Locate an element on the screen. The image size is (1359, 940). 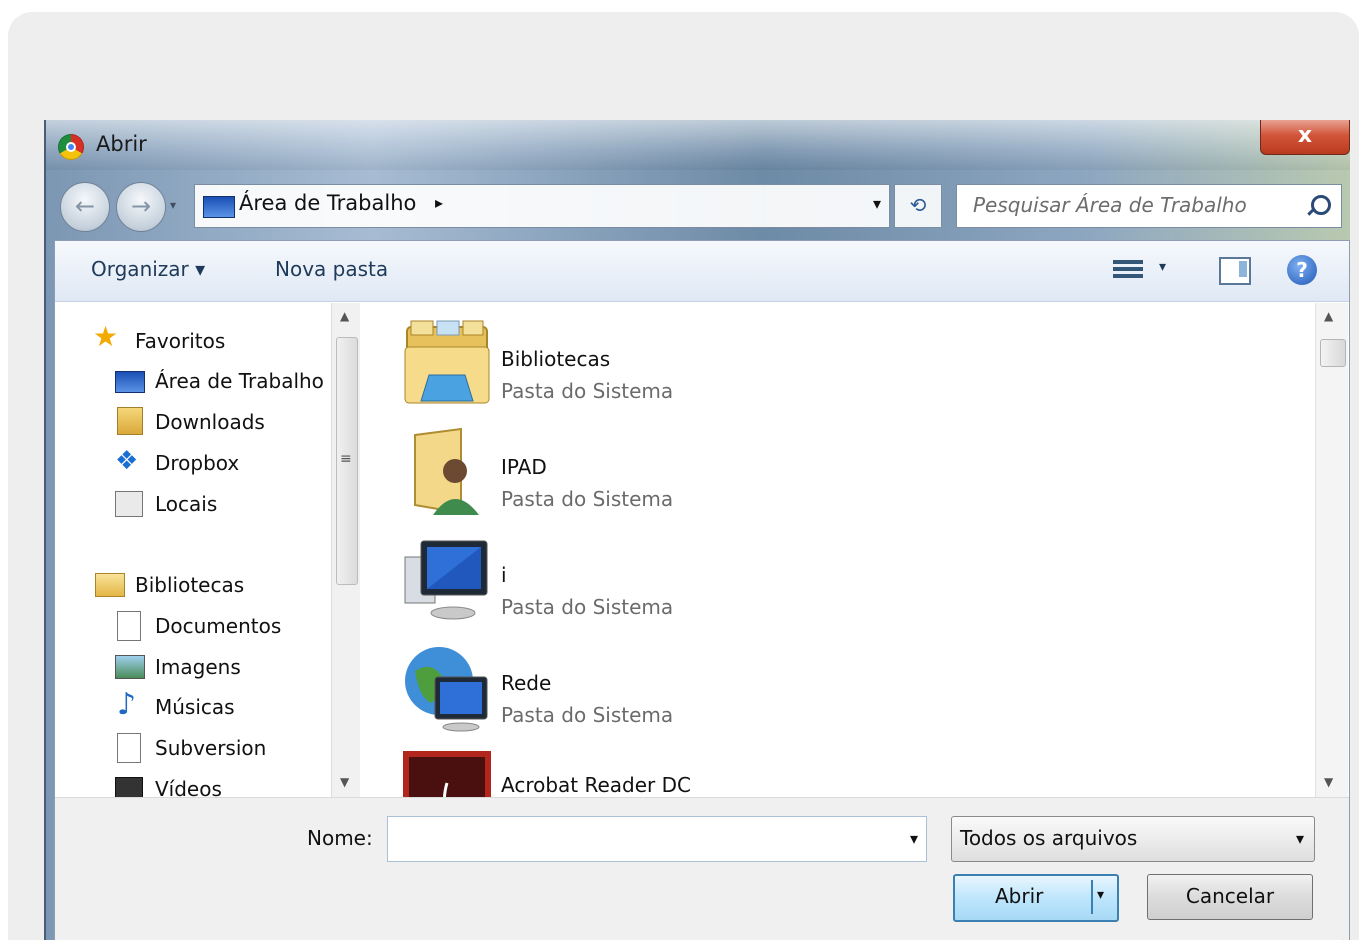
music-icon: ♪ is located at coordinates (127, 704).